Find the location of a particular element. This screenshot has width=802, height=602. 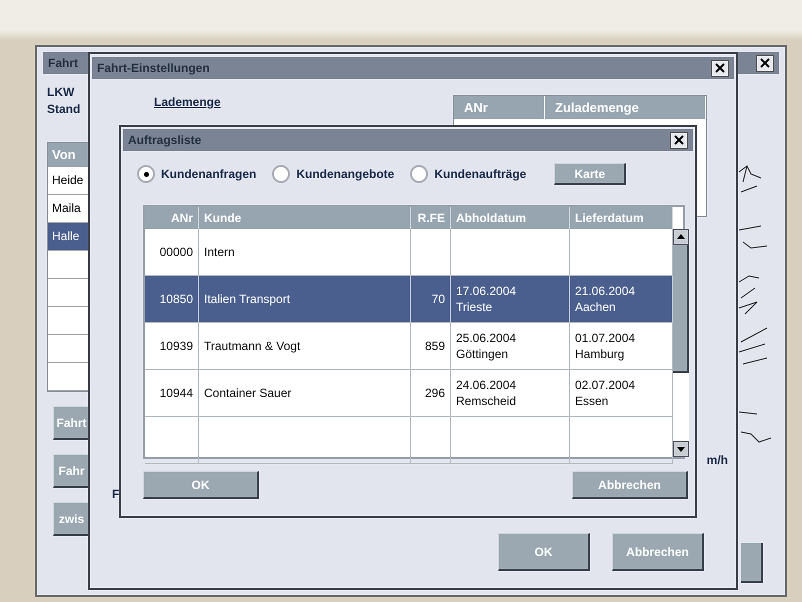

table-cell: 10939 is located at coordinates (172, 346).